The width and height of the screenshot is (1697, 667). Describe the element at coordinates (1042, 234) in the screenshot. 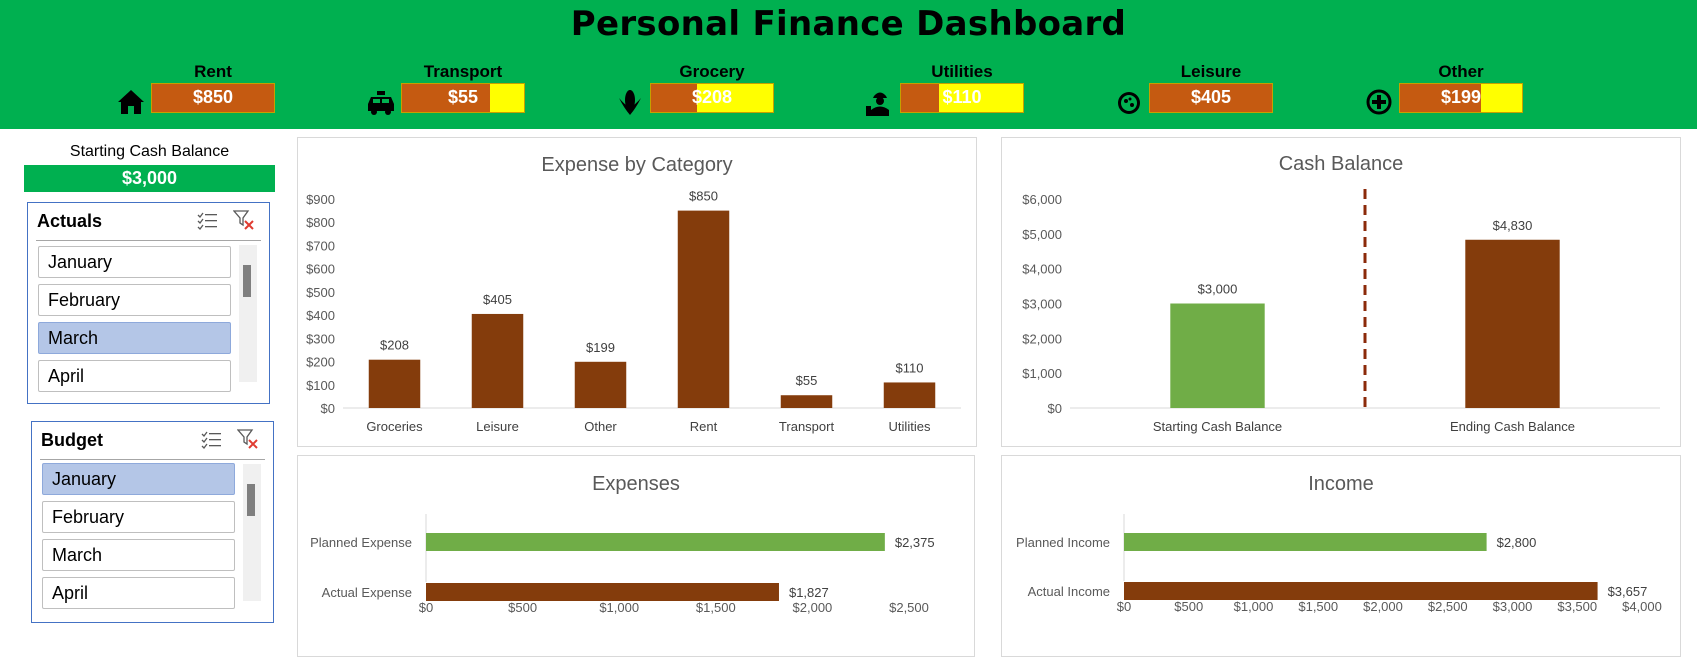

I see `y-tick-label: $5,000` at that location.